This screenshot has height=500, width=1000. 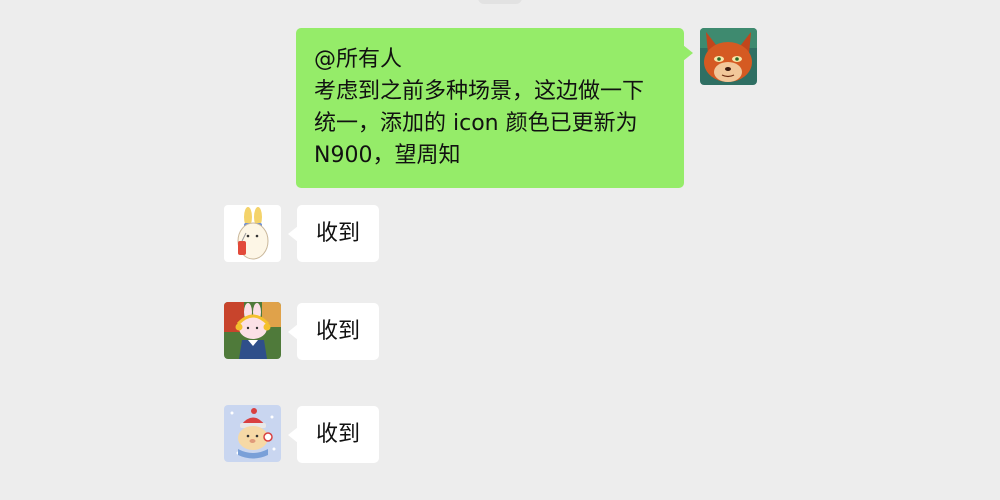 I want to click on message-line: N900，望周知, so click(x=387, y=155).